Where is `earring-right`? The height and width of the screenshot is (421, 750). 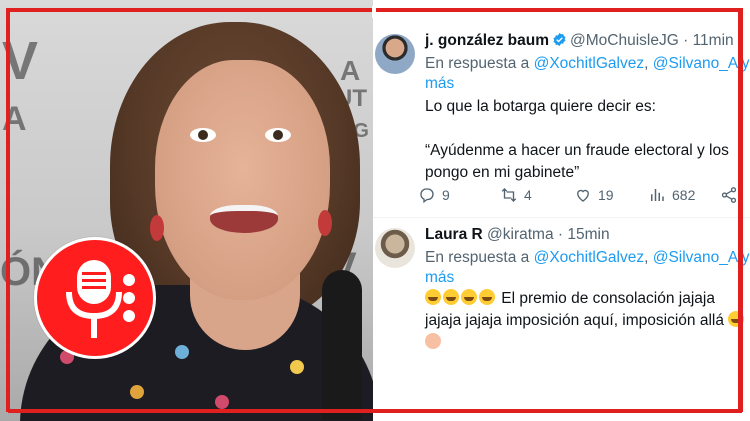 earring-right is located at coordinates (325, 223).